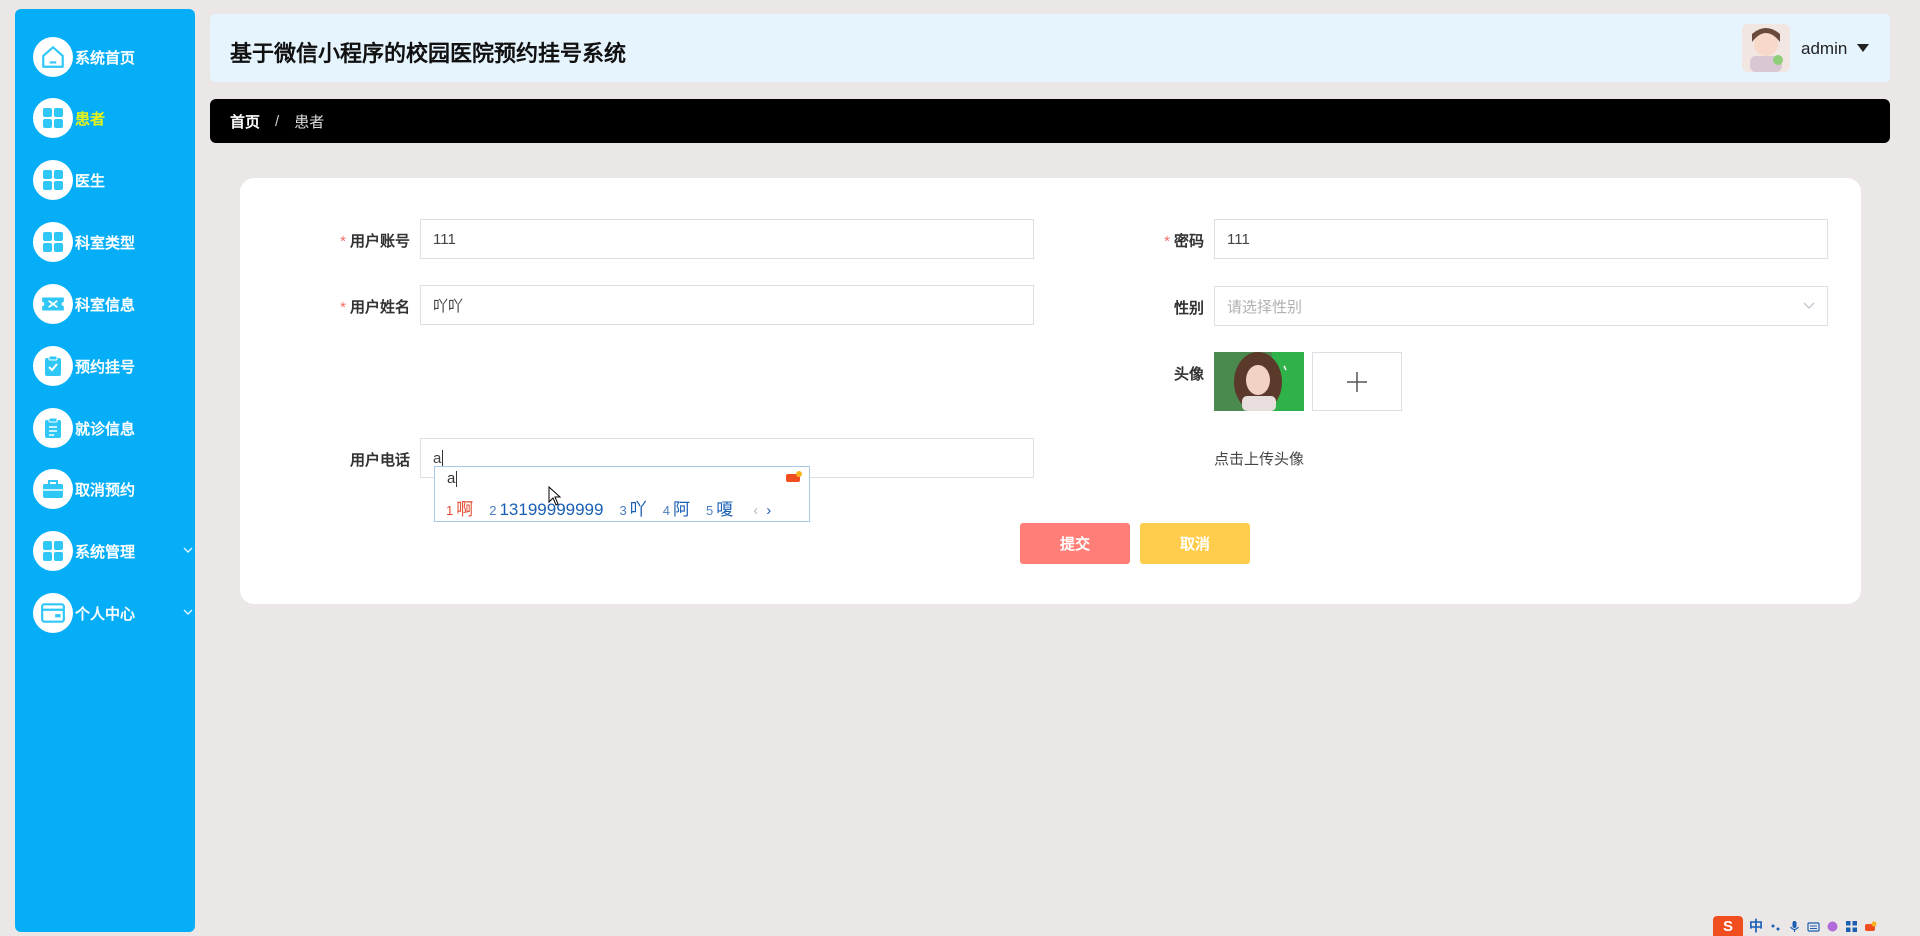 This screenshot has height=936, width=1920. I want to click on ime-candidates: 1啊 2 13199999999 3吖 4阿 5嗄 ‹ ›, so click(608, 507).